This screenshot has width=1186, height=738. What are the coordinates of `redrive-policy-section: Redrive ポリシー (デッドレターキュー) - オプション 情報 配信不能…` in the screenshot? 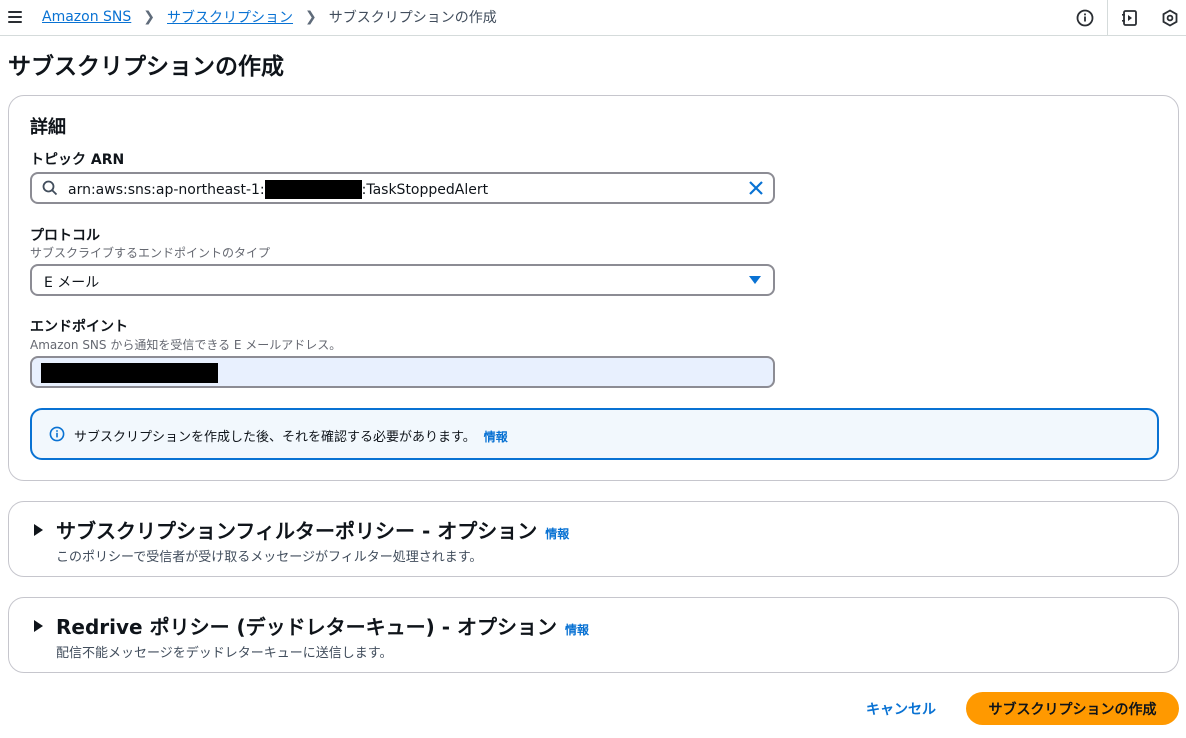 It's located at (593, 635).